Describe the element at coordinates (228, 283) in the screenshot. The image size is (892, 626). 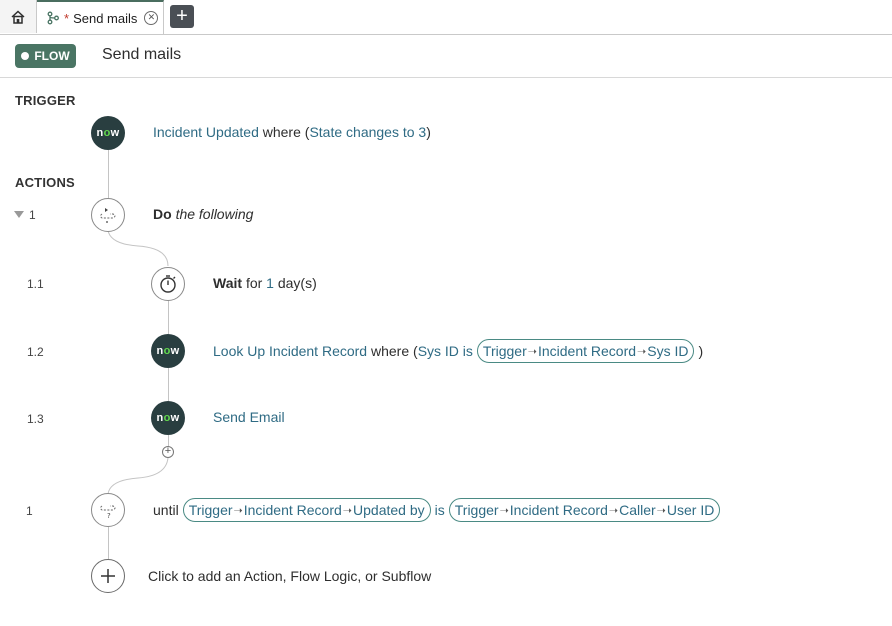
I see `wait-label: Wait` at that location.